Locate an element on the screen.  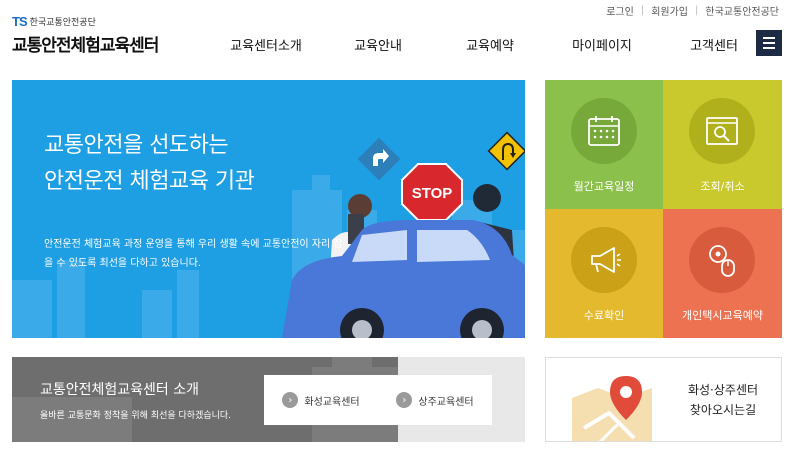
hero-title-line2: 안전운전 체험교육 기관 is located at coordinates (149, 181).